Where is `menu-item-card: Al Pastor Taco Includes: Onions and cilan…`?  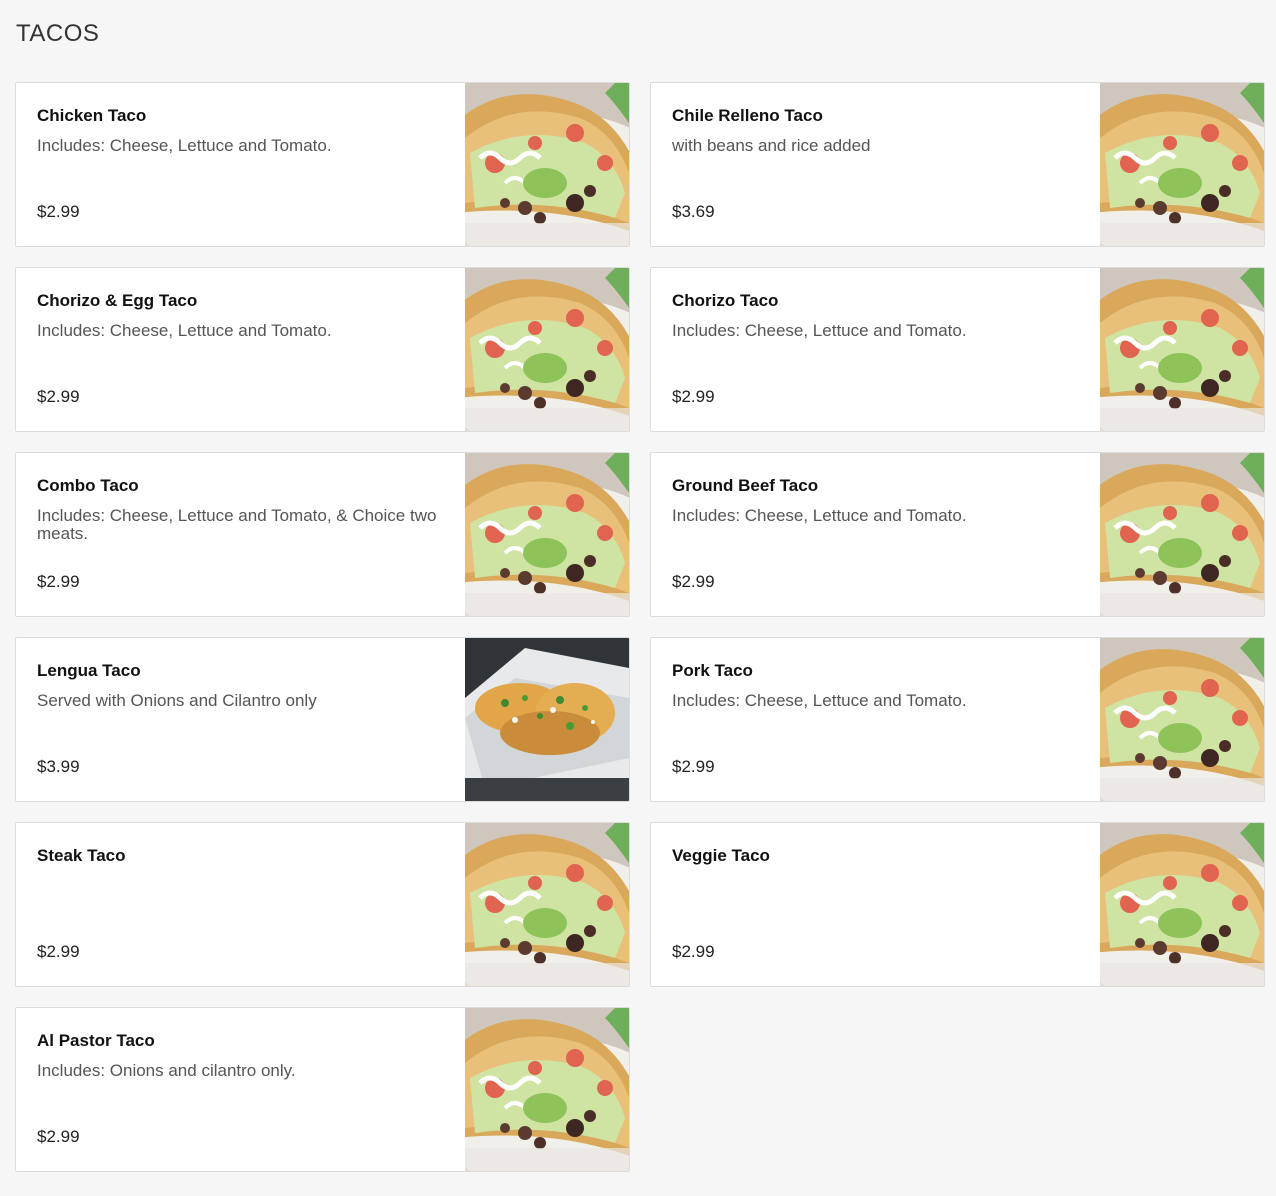 menu-item-card: Al Pastor Taco Includes: Onions and cilan… is located at coordinates (322, 1089).